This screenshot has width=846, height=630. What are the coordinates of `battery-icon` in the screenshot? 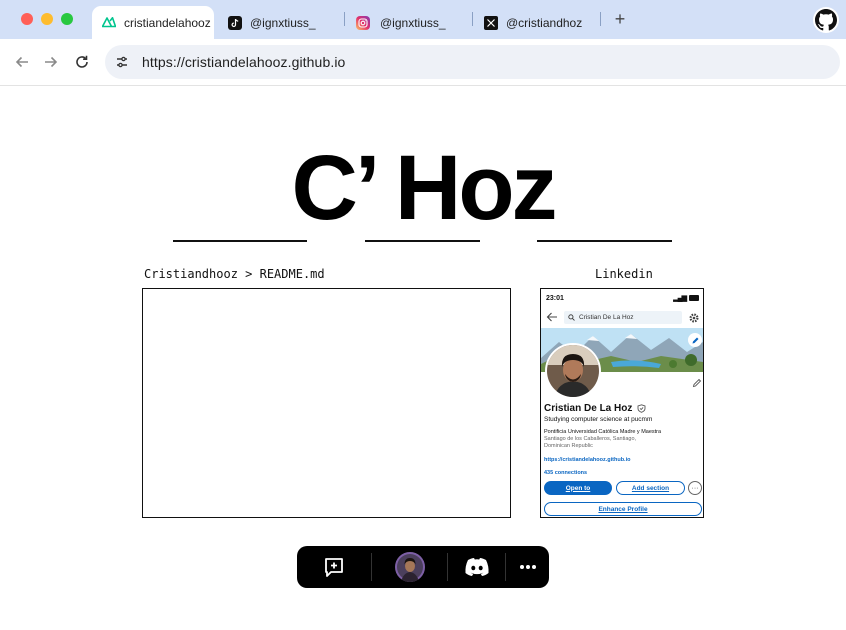 It's located at (694, 298).